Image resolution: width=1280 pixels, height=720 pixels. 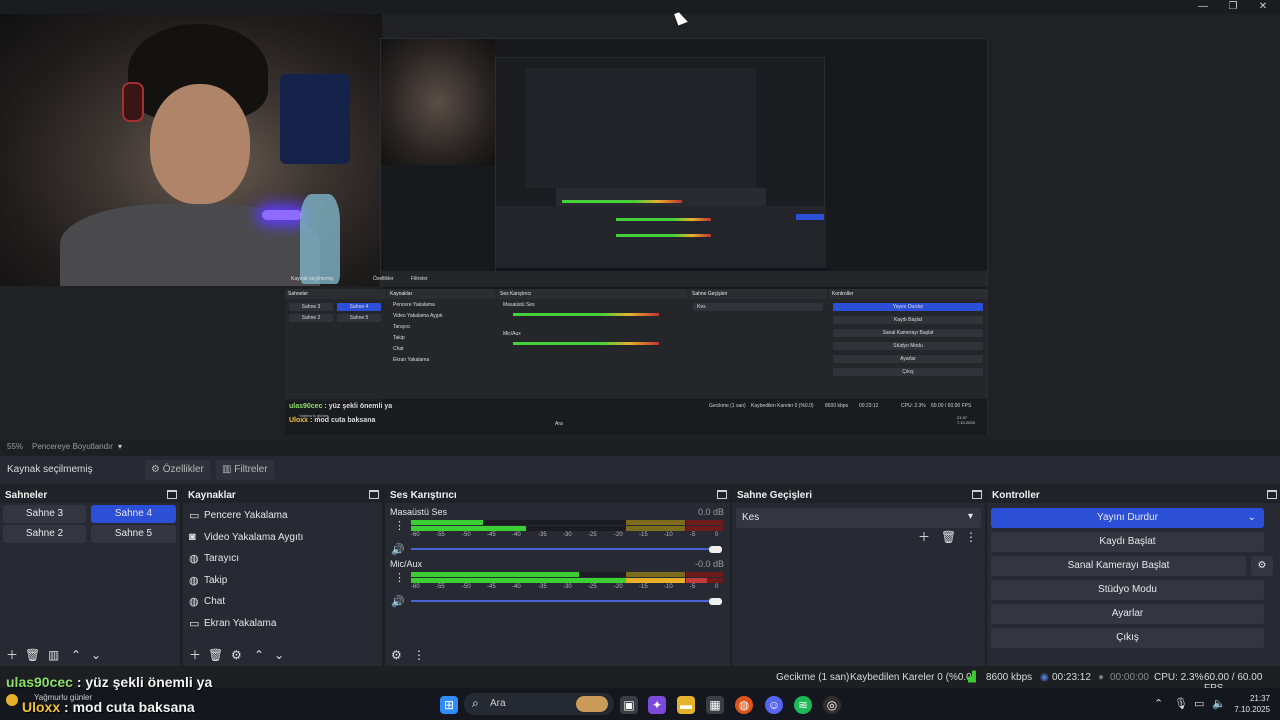 I want to click on studio-mode-button: Stüdyo Modu, so click(x=1127, y=590).